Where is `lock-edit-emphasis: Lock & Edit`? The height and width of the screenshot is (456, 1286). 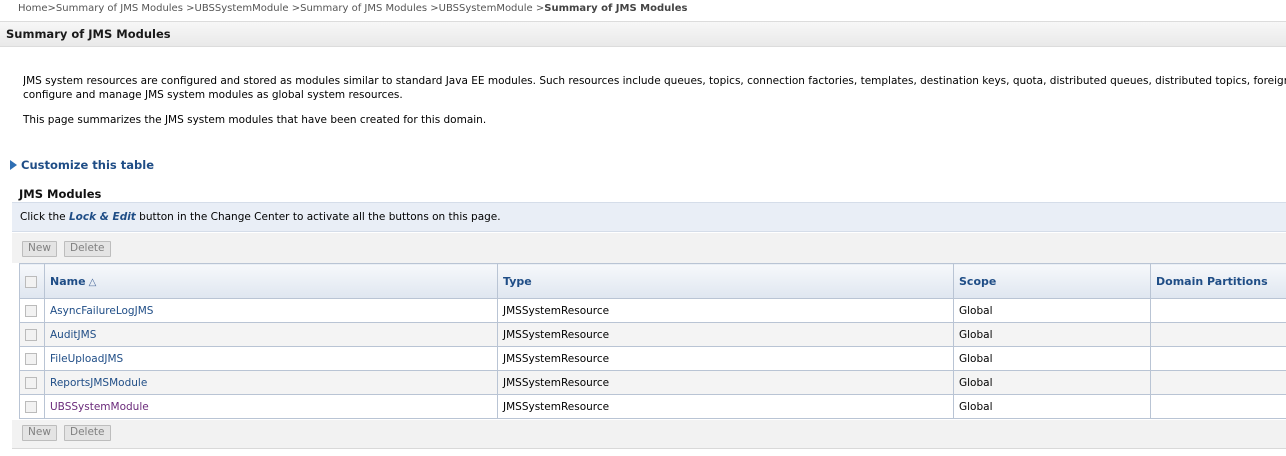 lock-edit-emphasis: Lock & Edit is located at coordinates (102, 217).